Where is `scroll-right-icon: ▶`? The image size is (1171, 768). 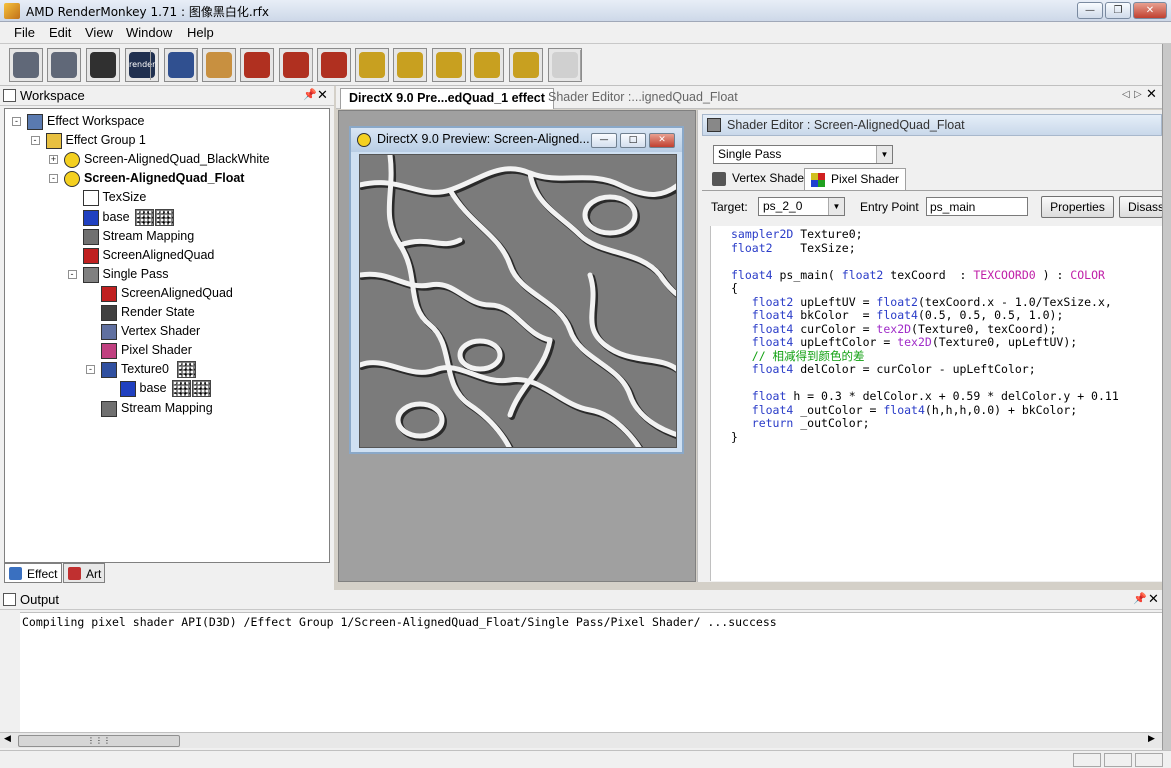
scroll-right-icon: ▶ is located at coordinates (1151, 739).